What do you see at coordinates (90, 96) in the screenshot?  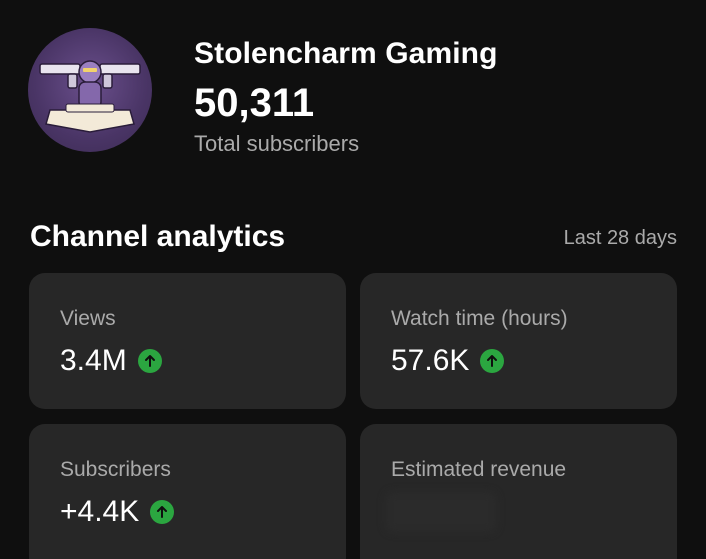 I see `gaming-logo-icon` at bounding box center [90, 96].